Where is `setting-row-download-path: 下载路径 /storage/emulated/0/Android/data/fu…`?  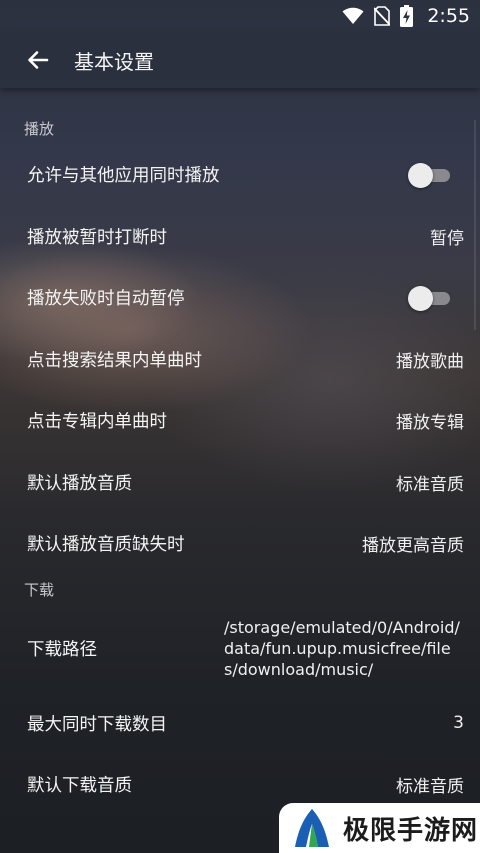 setting-row-download-path: 下载路径 /storage/emulated/0/Android/data/fu… is located at coordinates (240, 649).